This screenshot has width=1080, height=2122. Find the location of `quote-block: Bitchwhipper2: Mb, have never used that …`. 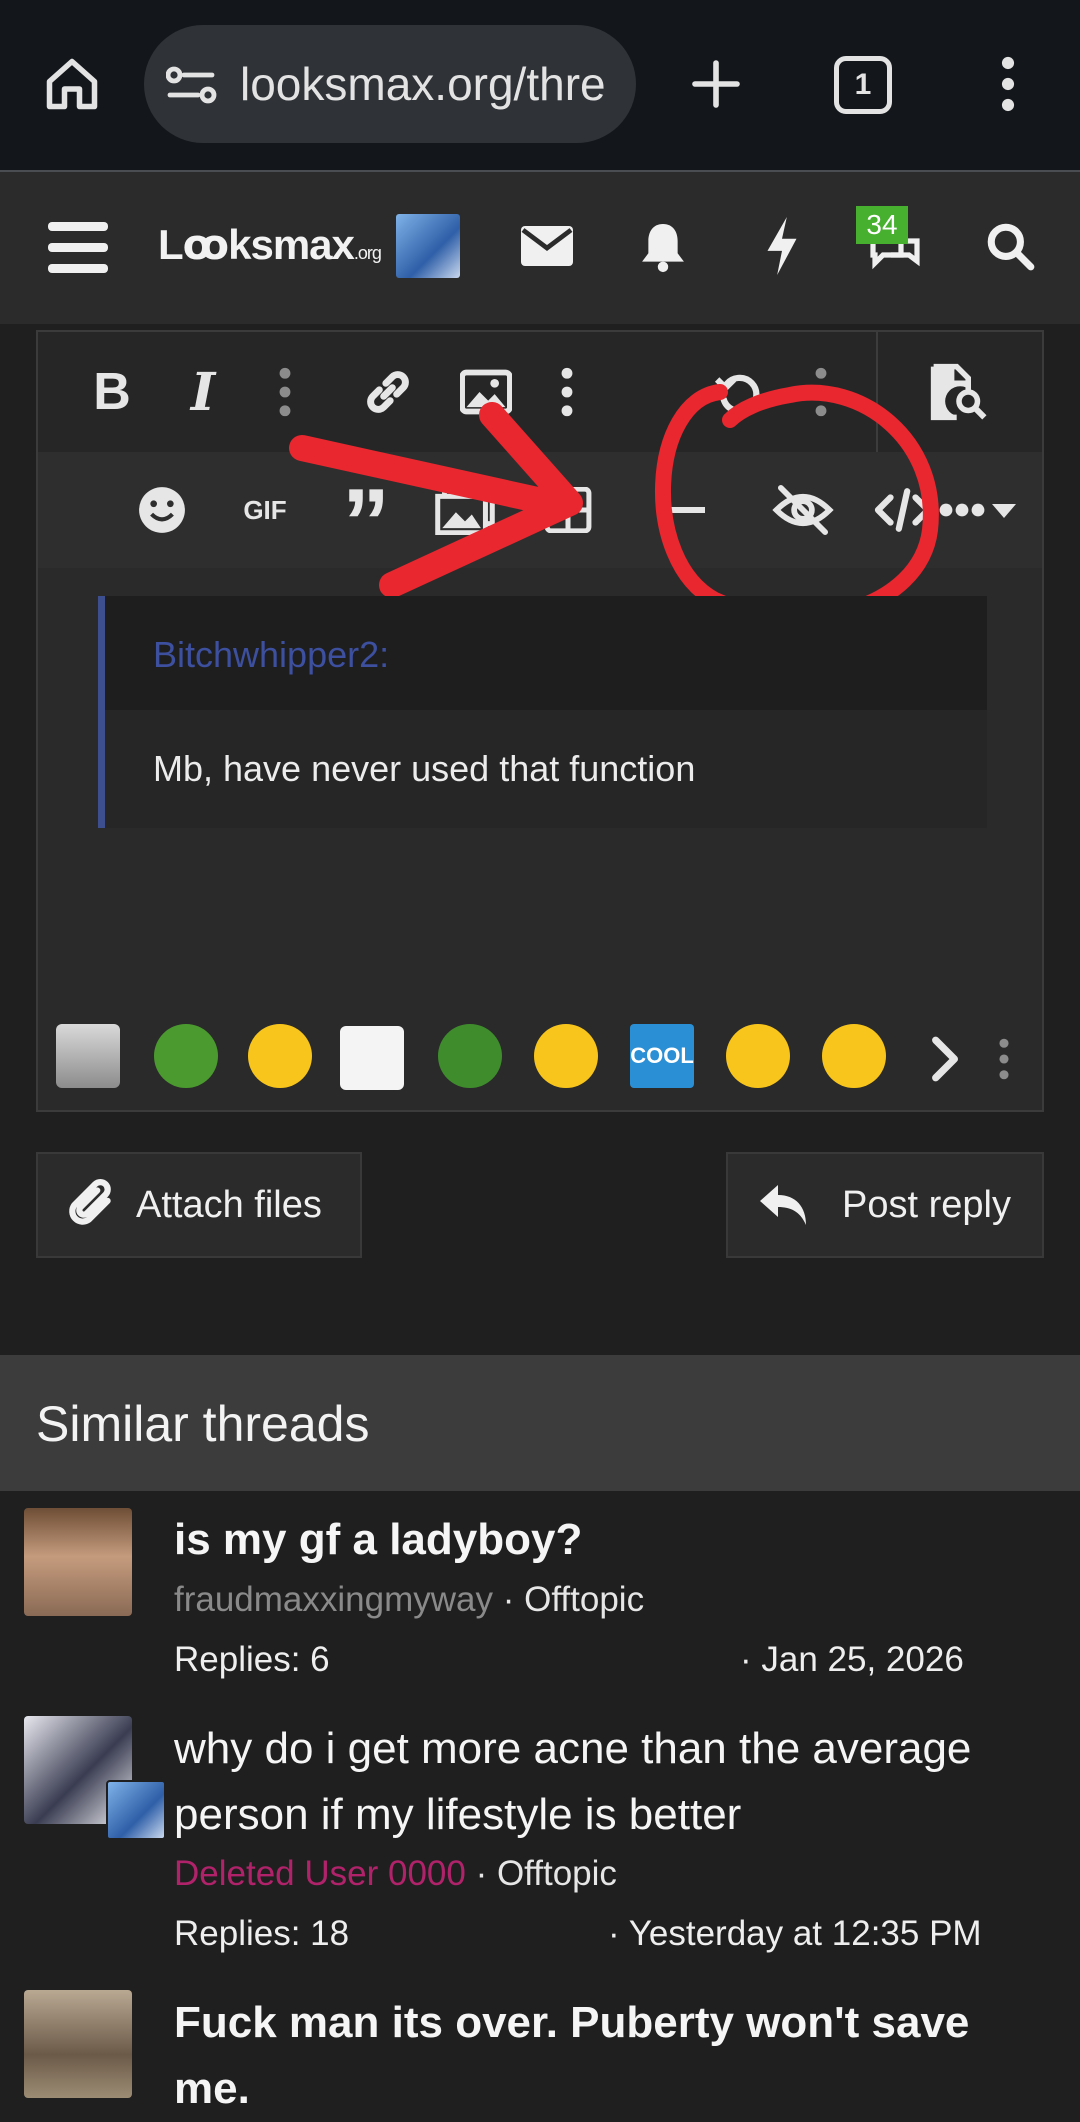

quote-block: Bitchwhipper2: Mb, have never used that … is located at coordinates (542, 712).